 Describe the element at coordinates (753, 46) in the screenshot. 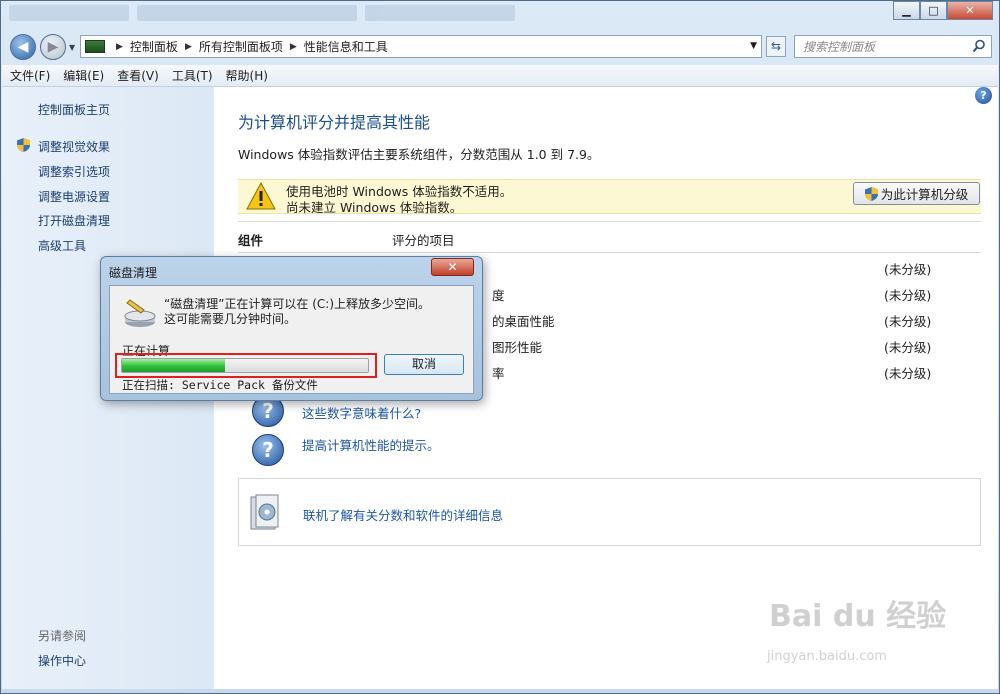

I see `address-dropdown-icon: ▼` at that location.